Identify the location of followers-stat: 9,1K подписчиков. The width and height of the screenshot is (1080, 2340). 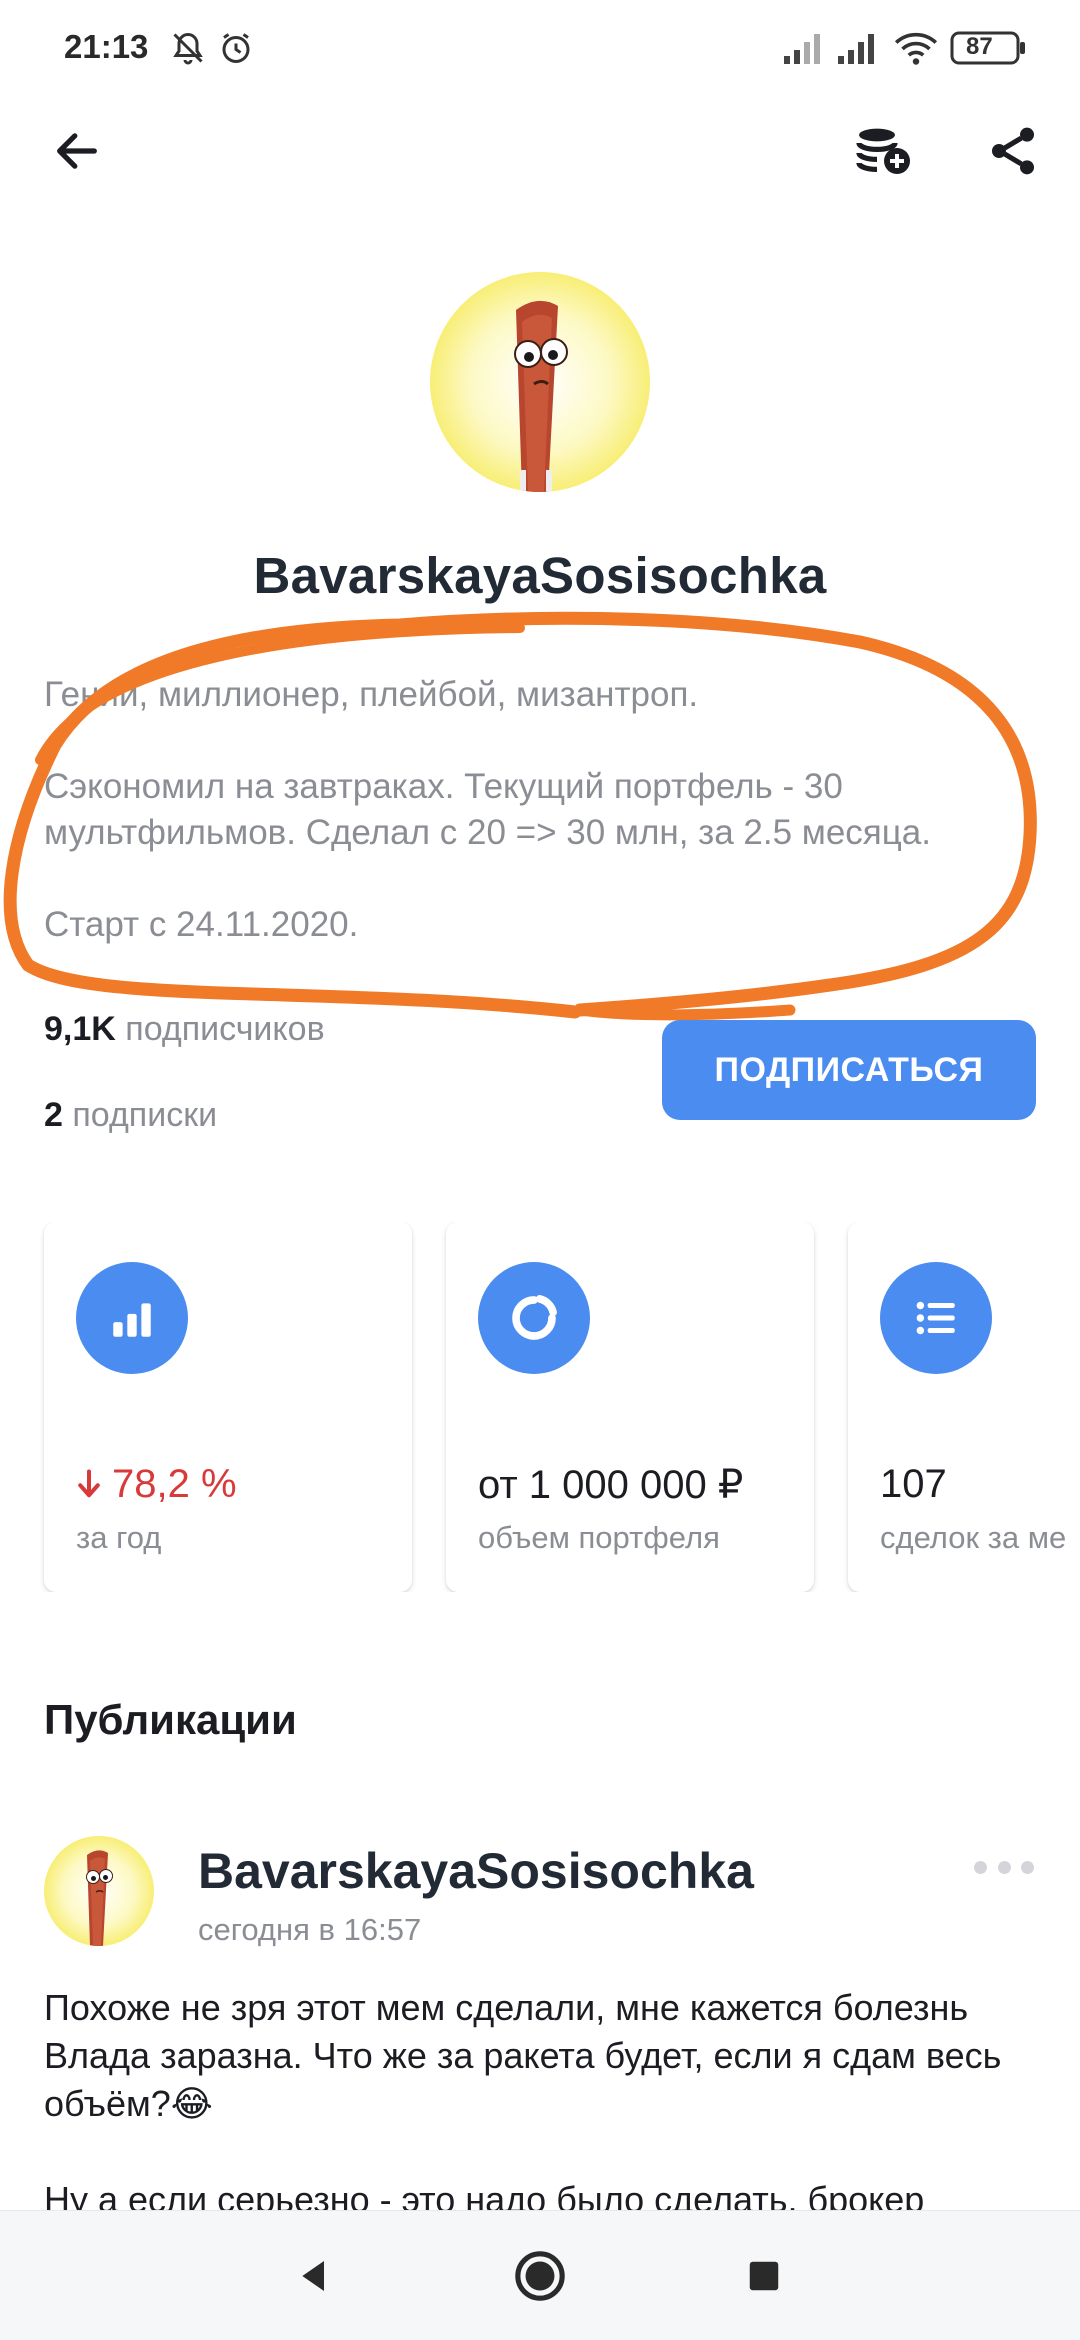
(184, 1029).